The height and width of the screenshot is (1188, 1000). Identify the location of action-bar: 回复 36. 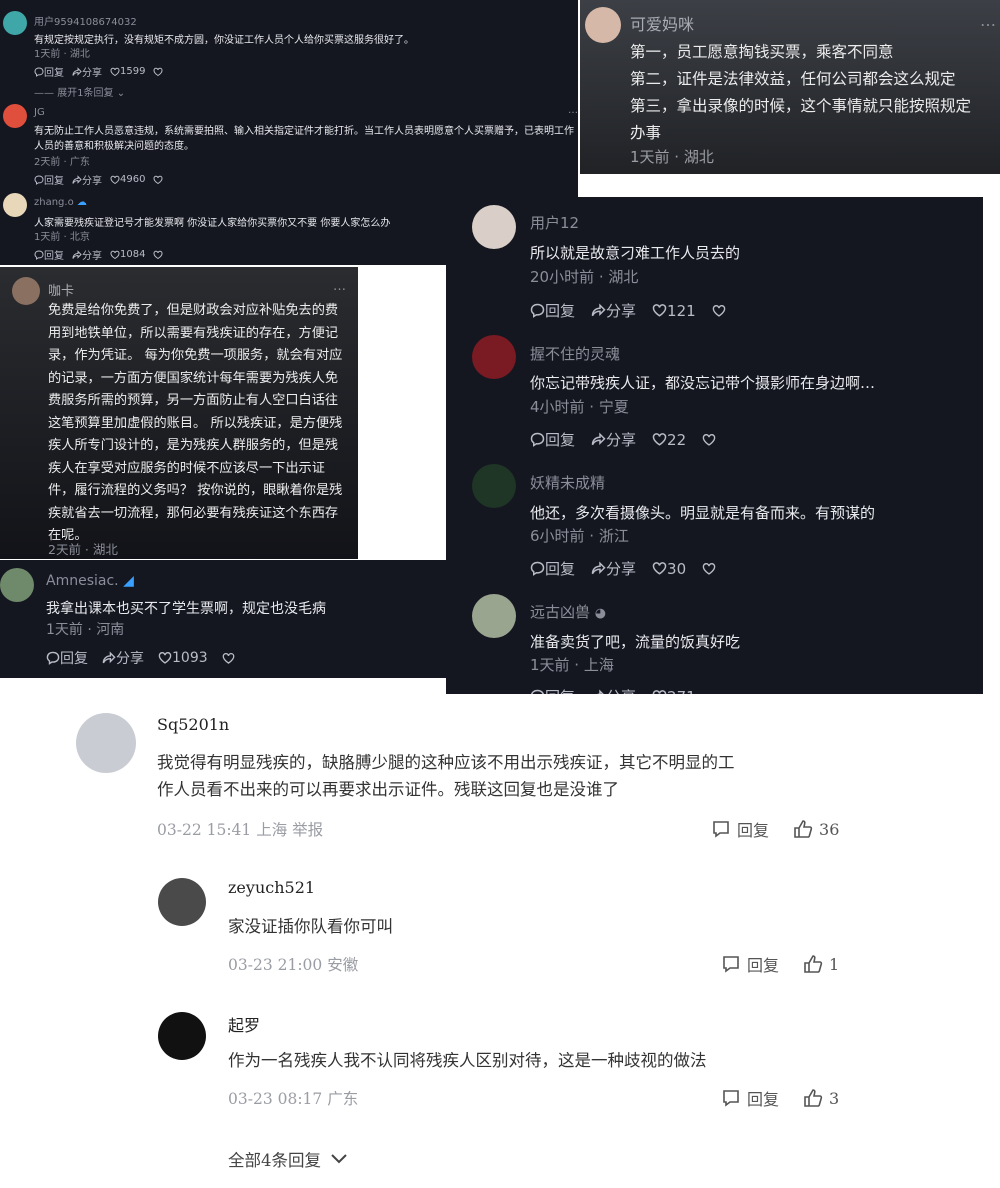
(775, 829).